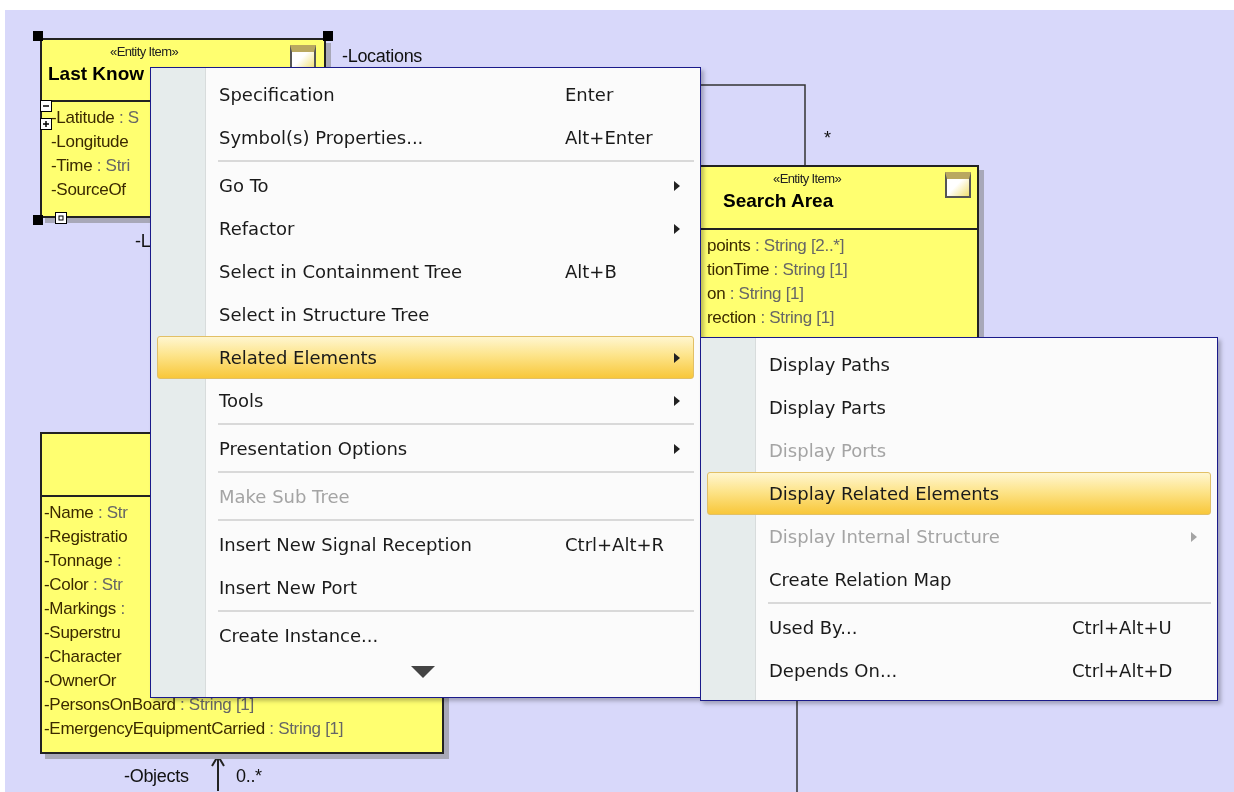 The height and width of the screenshot is (792, 1234). I want to click on attribute-text: points : String [2..*], so click(776, 246).